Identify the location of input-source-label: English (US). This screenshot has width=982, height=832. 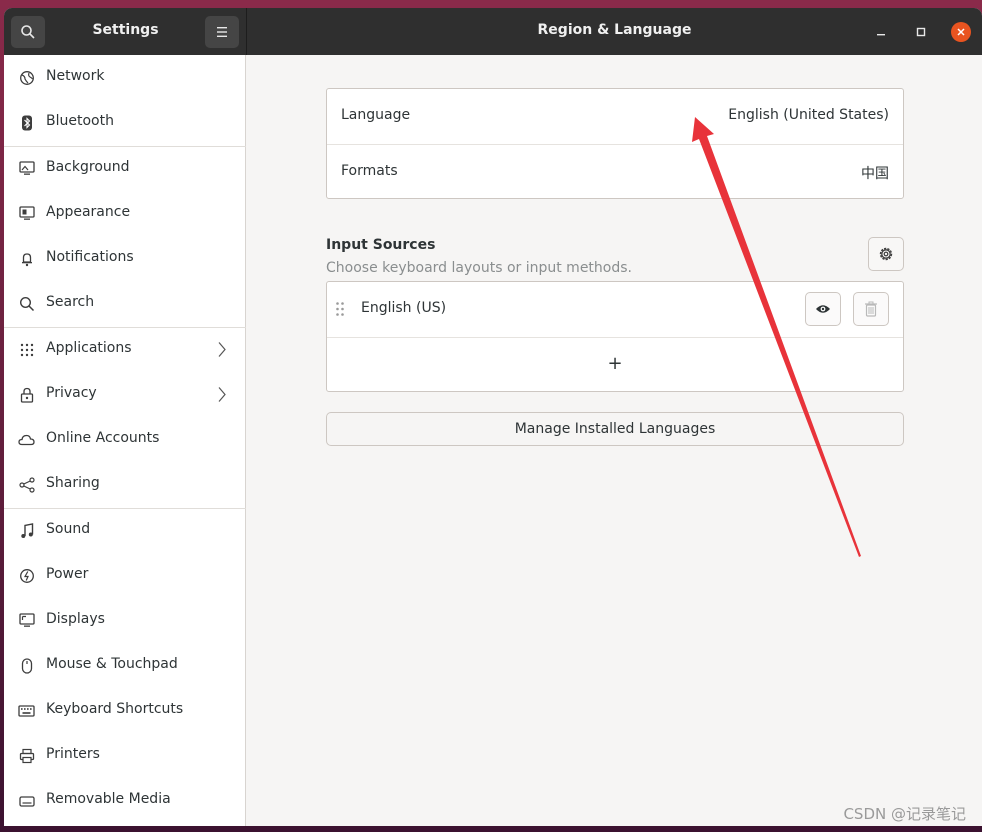
(404, 308).